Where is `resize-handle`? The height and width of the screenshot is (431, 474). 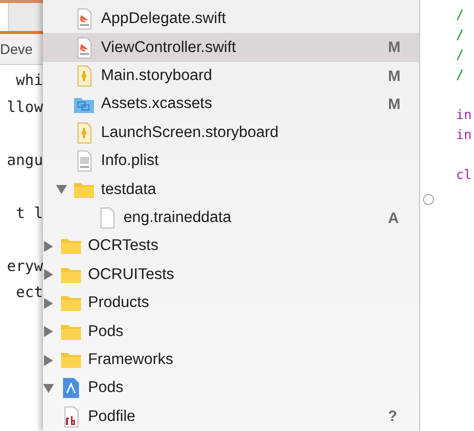
resize-handle is located at coordinates (428, 199).